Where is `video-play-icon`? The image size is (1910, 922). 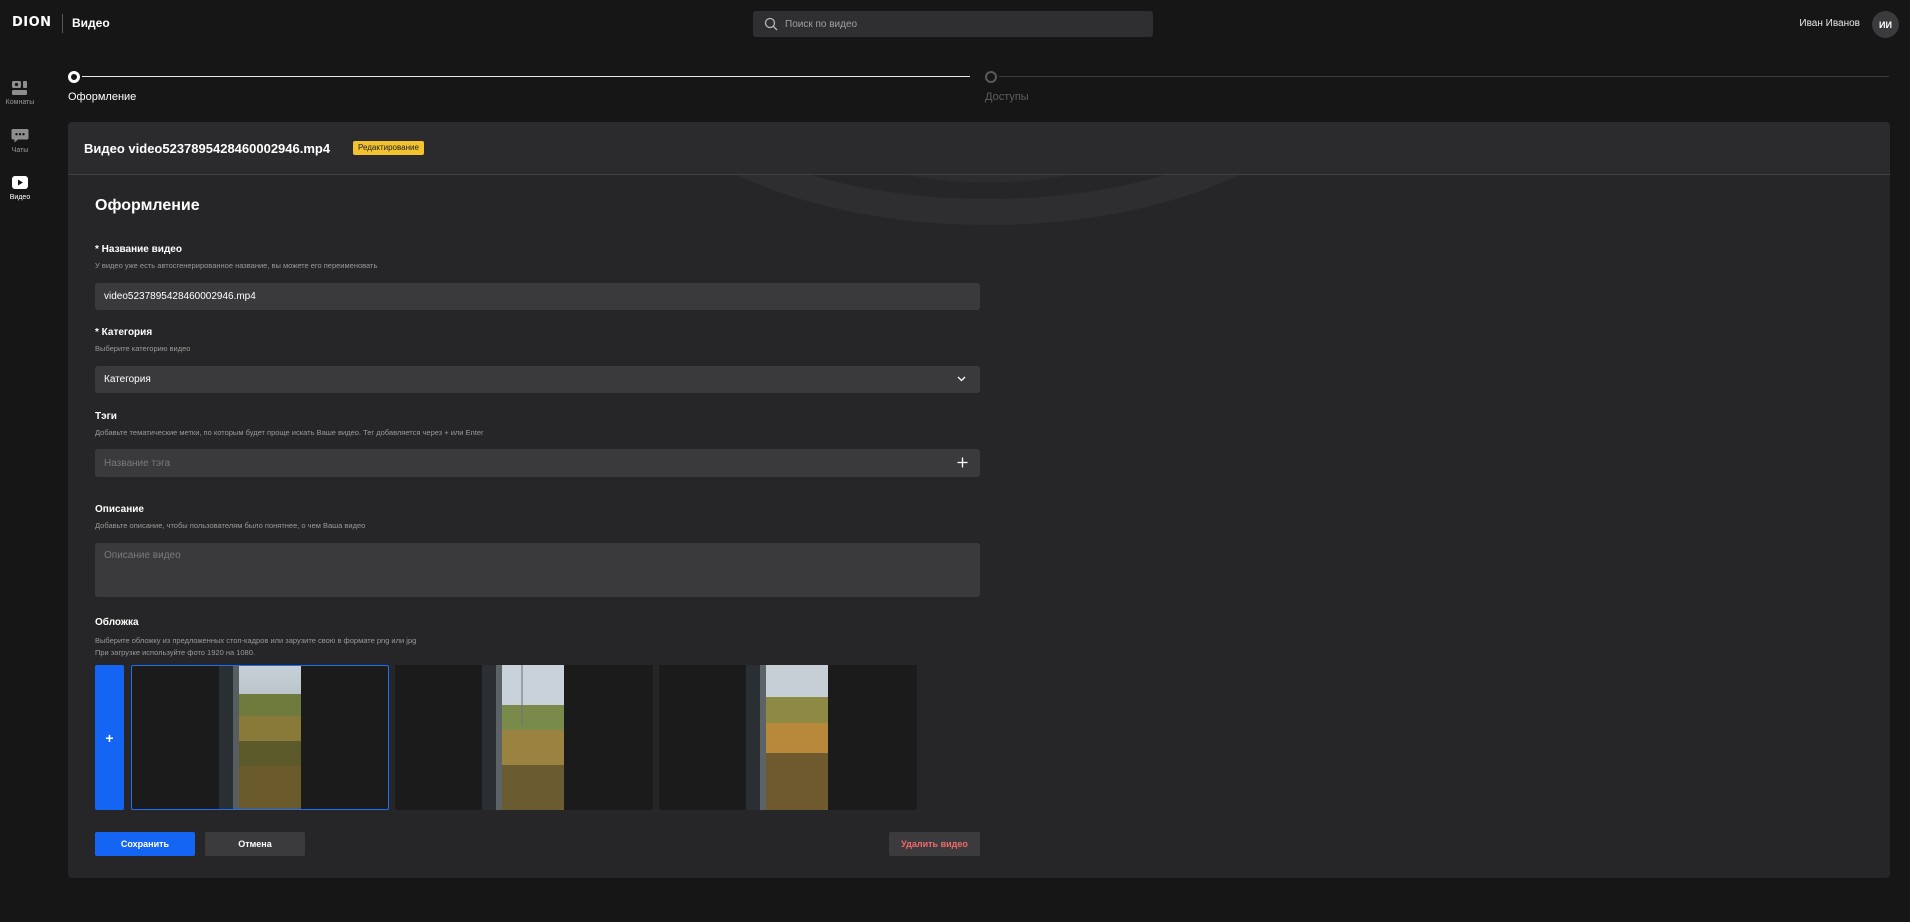 video-play-icon is located at coordinates (20, 182).